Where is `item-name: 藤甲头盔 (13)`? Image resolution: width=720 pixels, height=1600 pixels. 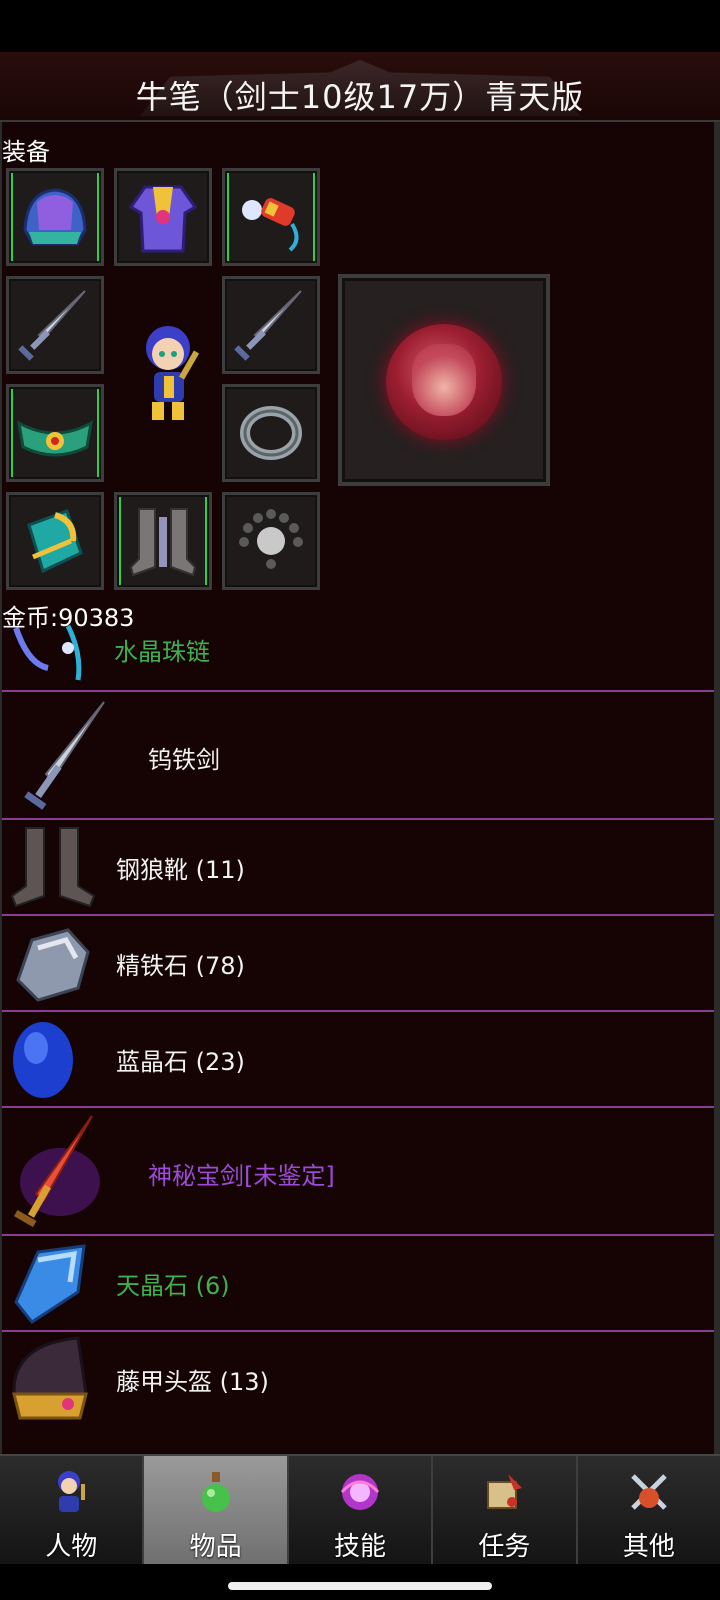 item-name: 藤甲头盔 (13) is located at coordinates (192, 1382).